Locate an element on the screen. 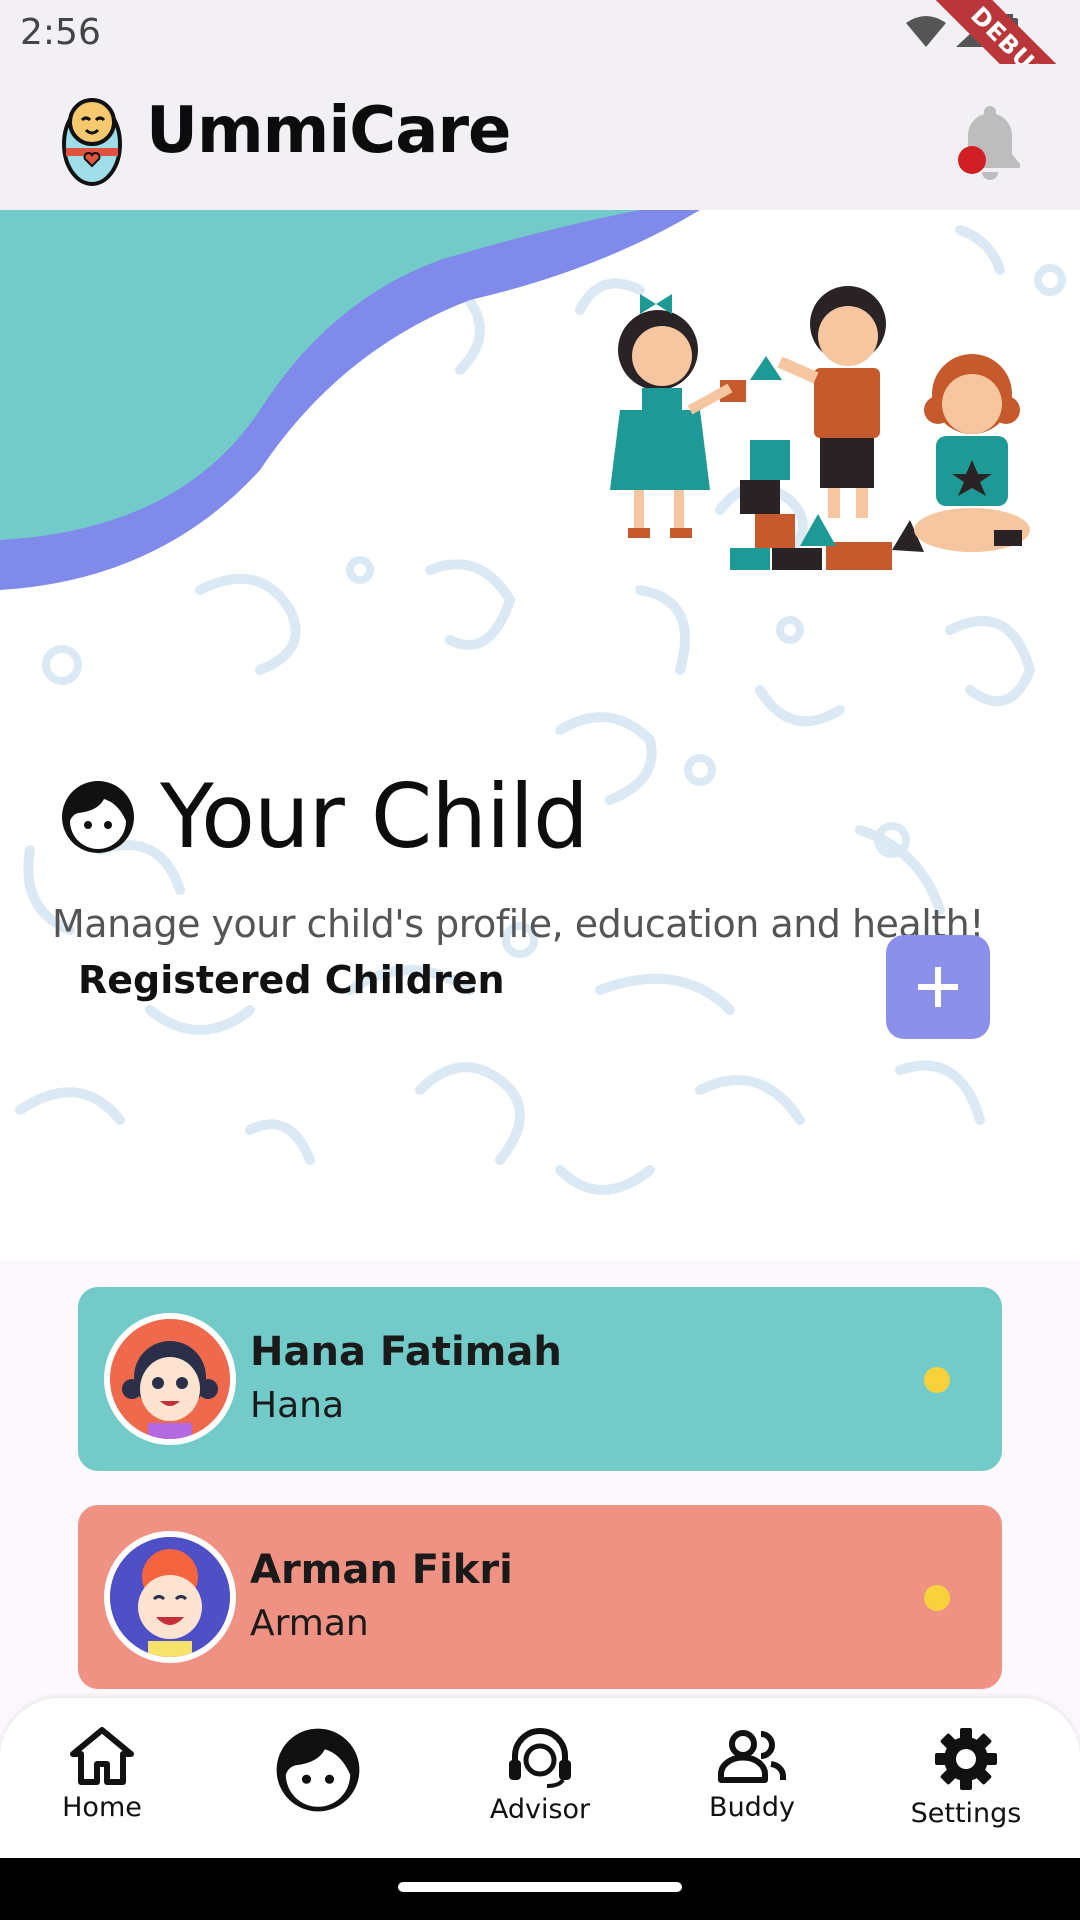 Image resolution: width=1080 pixels, height=1920 pixels. child-nickname: Arman is located at coordinates (309, 1623).